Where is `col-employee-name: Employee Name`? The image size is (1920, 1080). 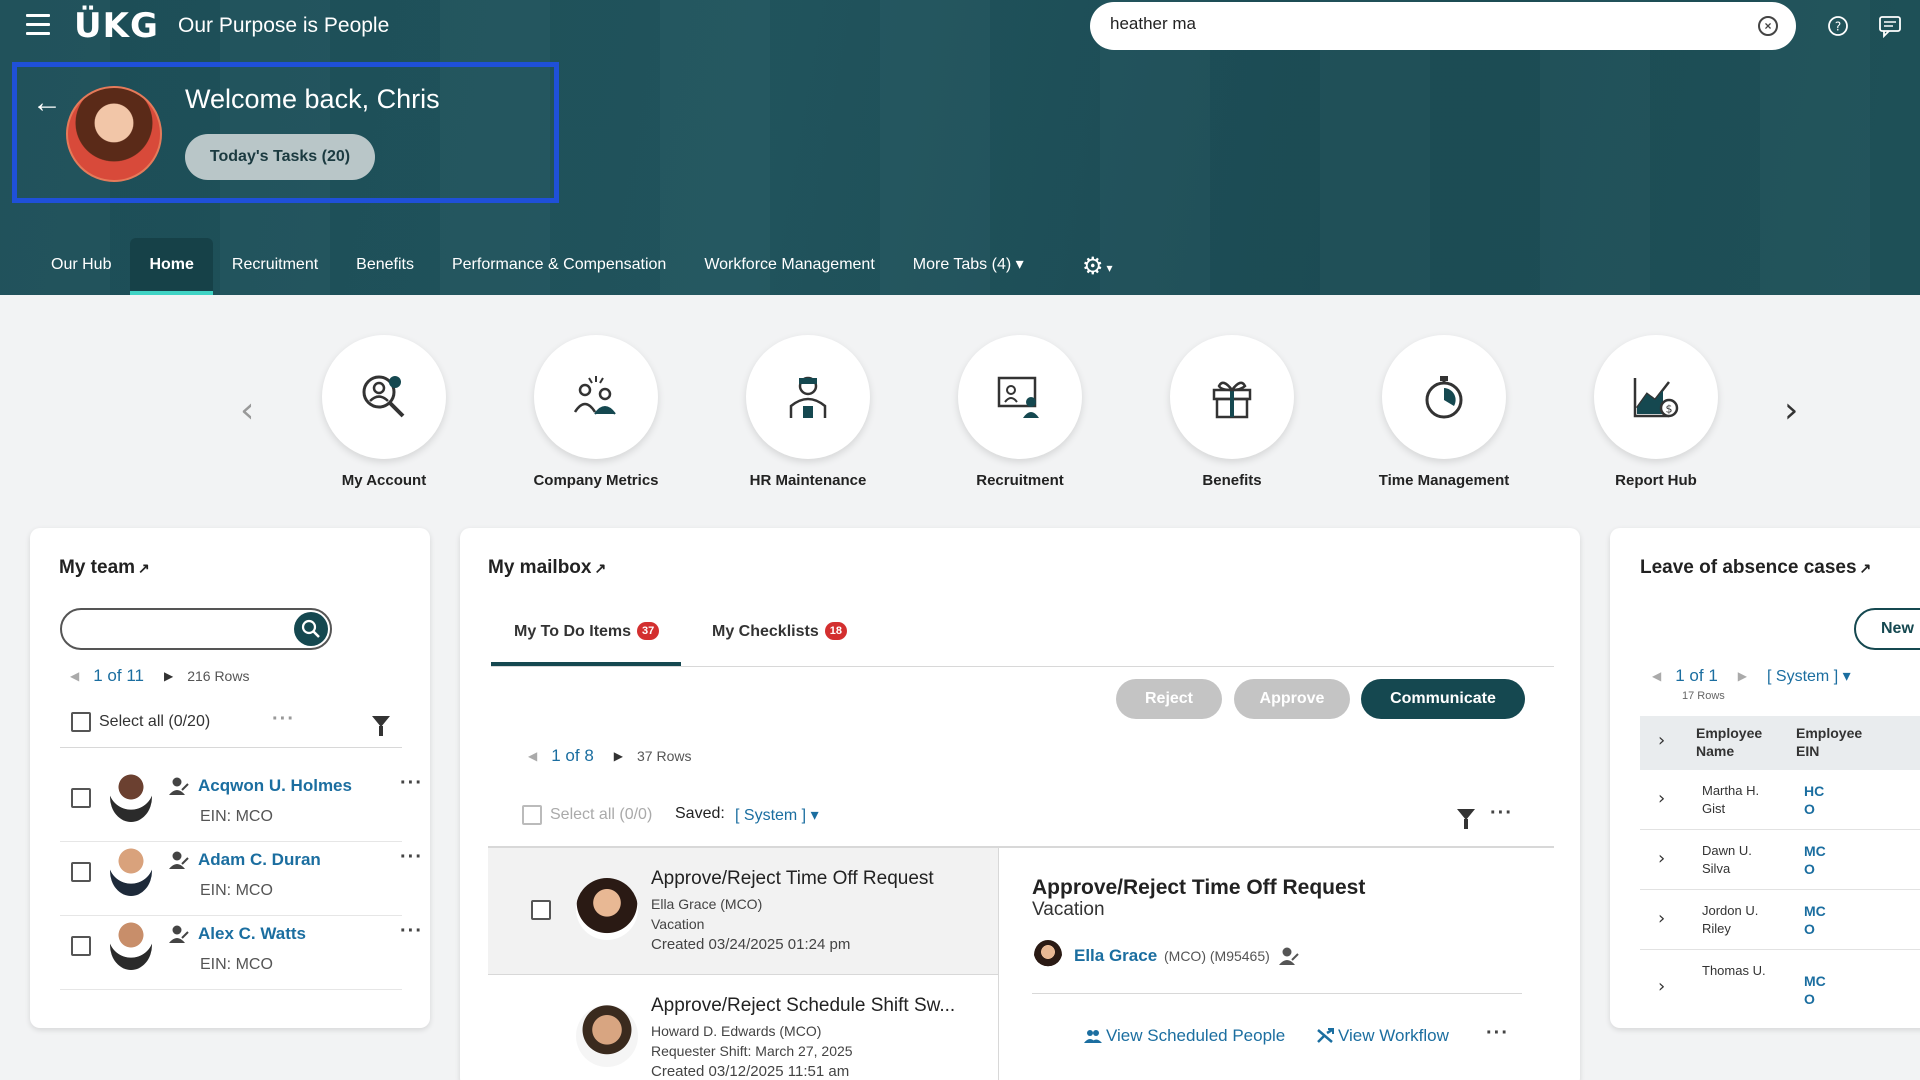
col-employee-name: Employee Name is located at coordinates (1731, 742).